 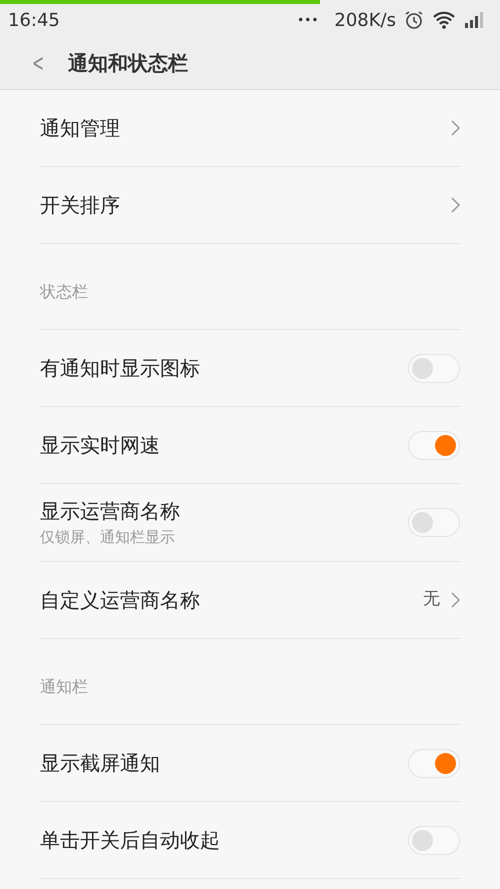 What do you see at coordinates (365, 20) in the screenshot?
I see `network-speed: 208K/s` at bounding box center [365, 20].